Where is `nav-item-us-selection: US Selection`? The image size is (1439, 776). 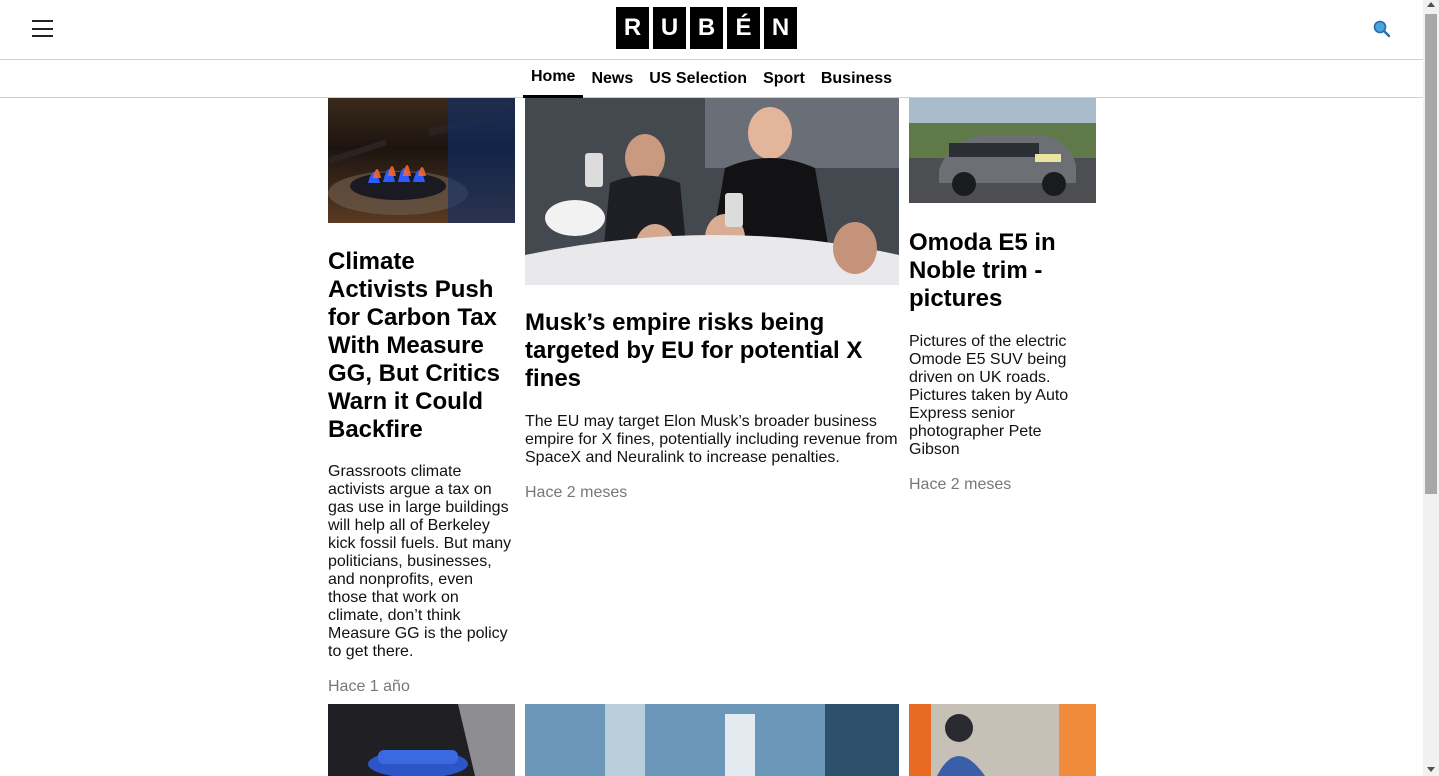
nav-item-us-selection: US Selection is located at coordinates (698, 79).